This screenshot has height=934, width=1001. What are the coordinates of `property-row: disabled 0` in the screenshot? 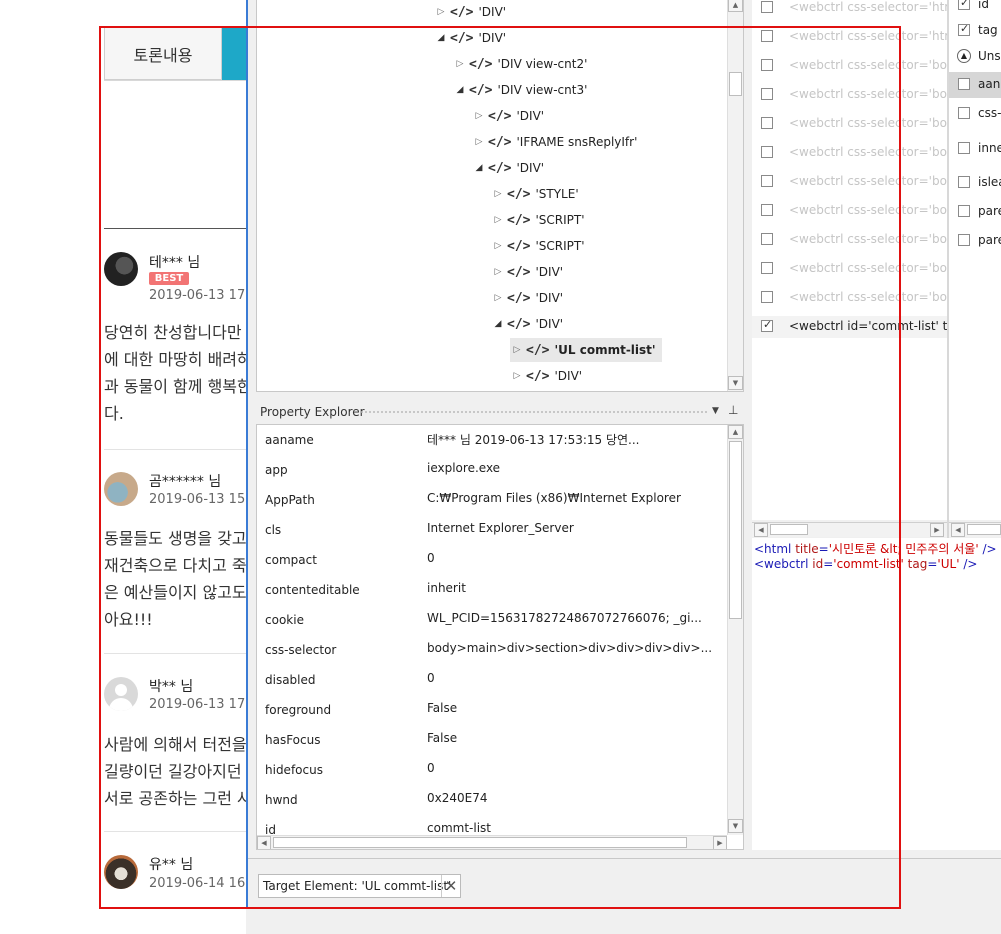 It's located at (492, 680).